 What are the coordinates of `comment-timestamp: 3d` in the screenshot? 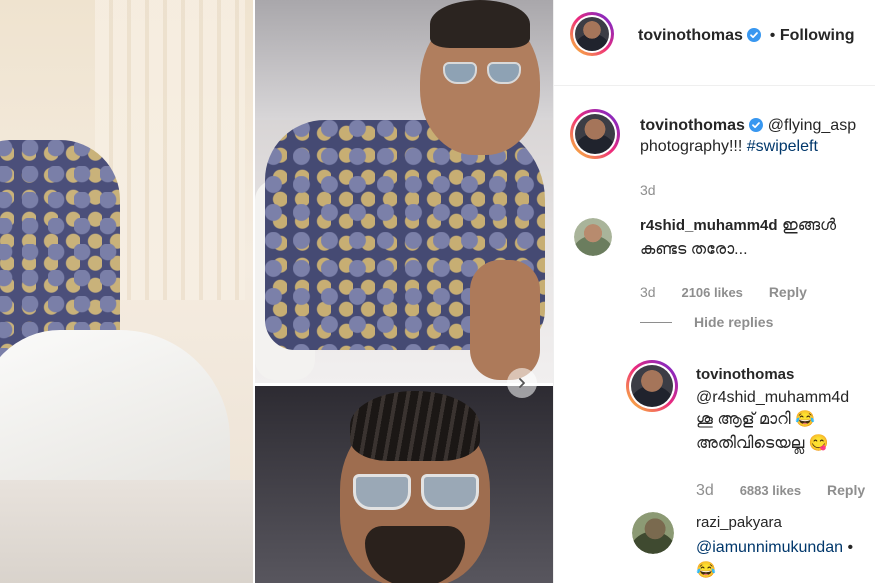 It's located at (648, 292).